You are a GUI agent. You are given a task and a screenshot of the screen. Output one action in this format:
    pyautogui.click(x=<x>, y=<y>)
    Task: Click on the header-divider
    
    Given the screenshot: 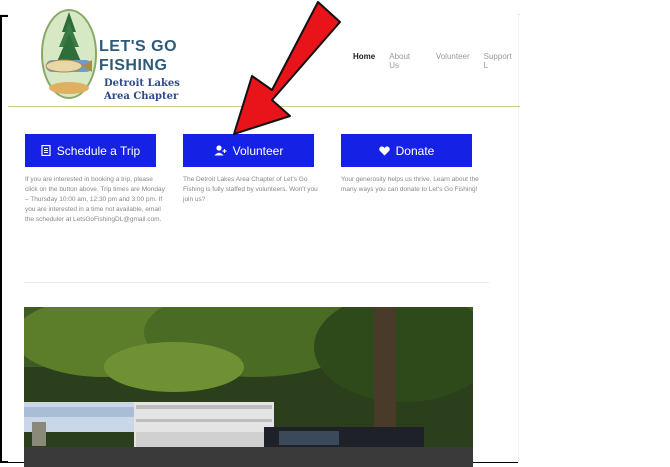 What is the action you would take?
    pyautogui.click(x=264, y=106)
    